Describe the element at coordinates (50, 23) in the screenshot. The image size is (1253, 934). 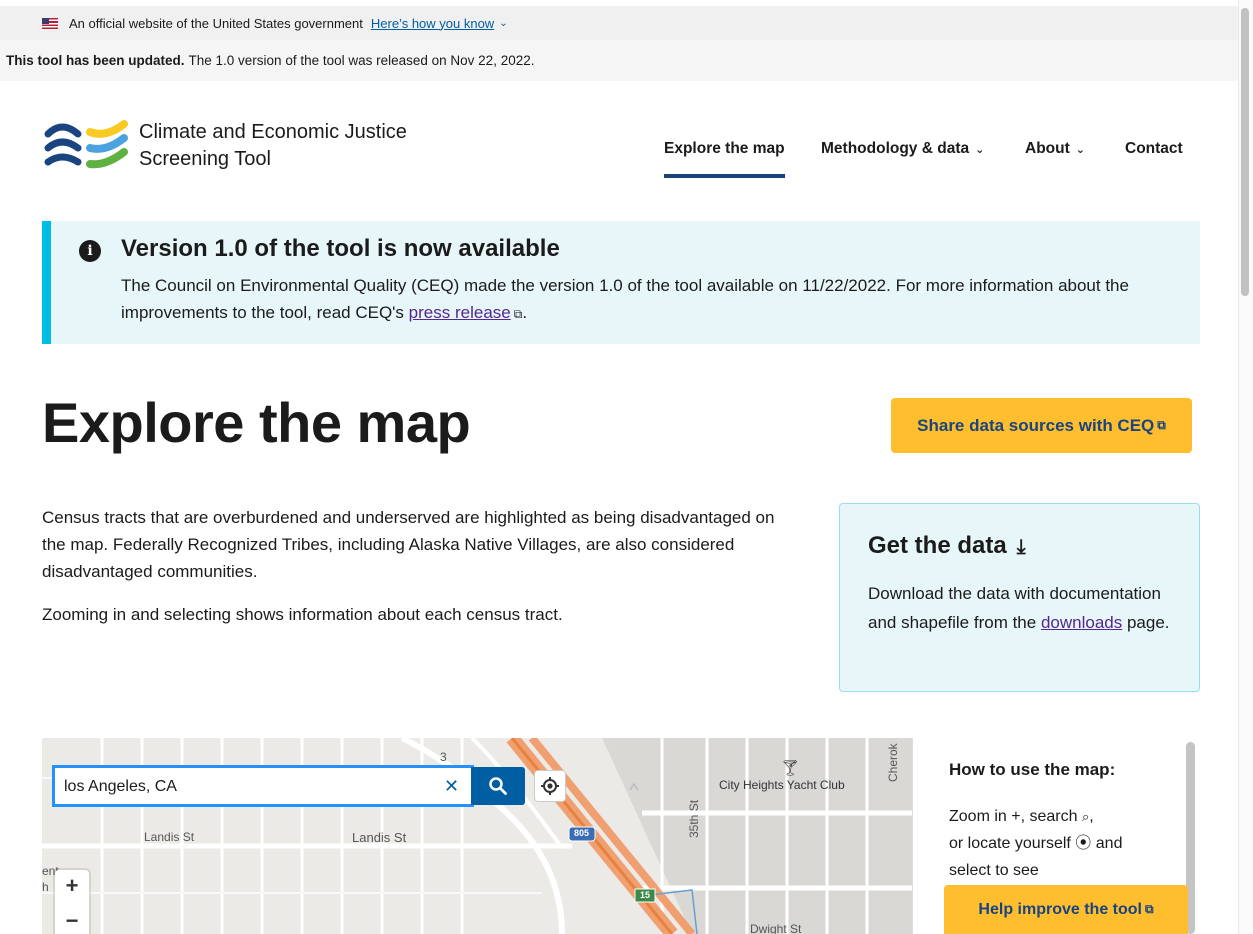
I see `us-flag-icon` at that location.